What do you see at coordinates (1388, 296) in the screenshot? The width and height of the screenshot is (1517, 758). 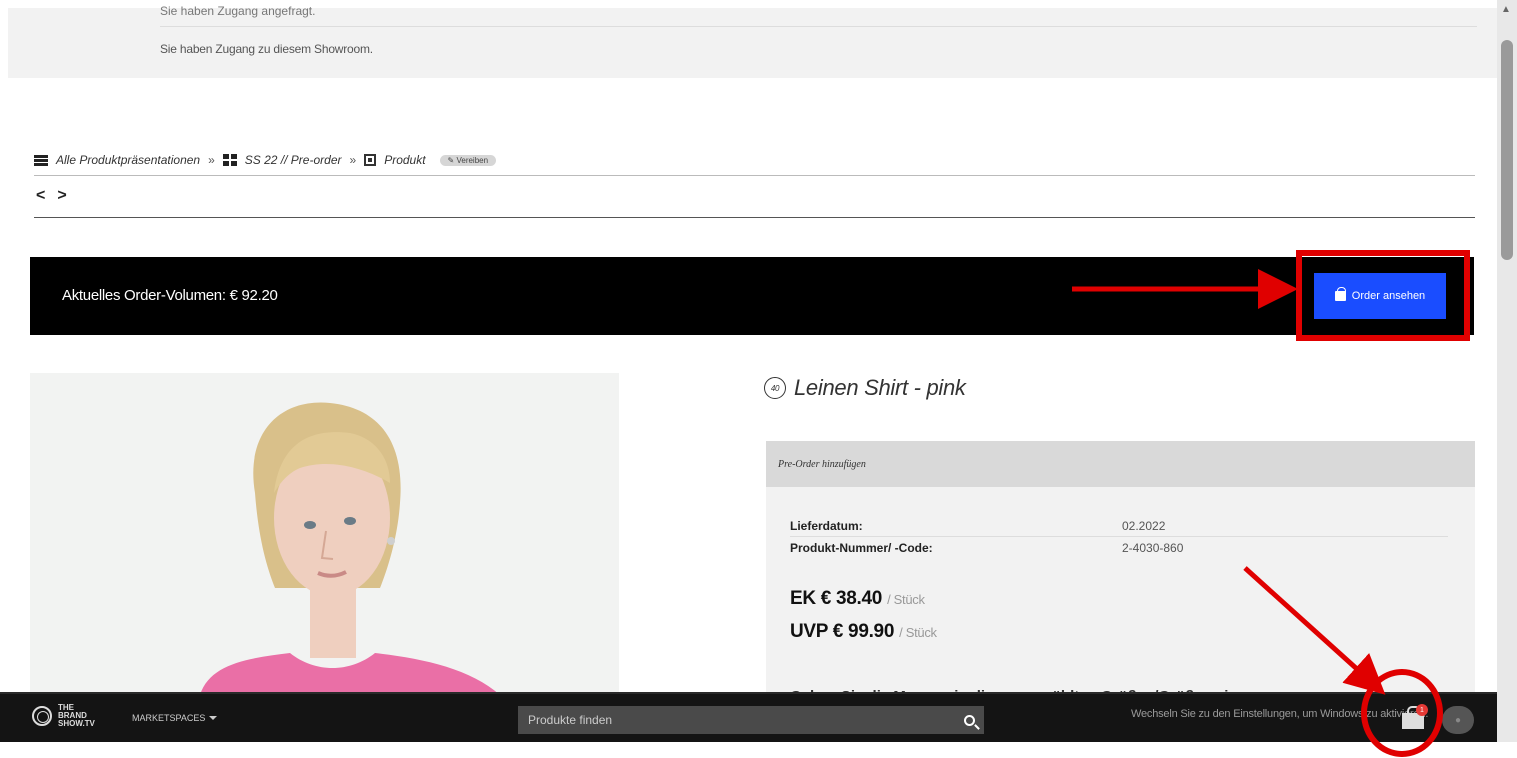 I see `view-order-label: Order ansehen` at bounding box center [1388, 296].